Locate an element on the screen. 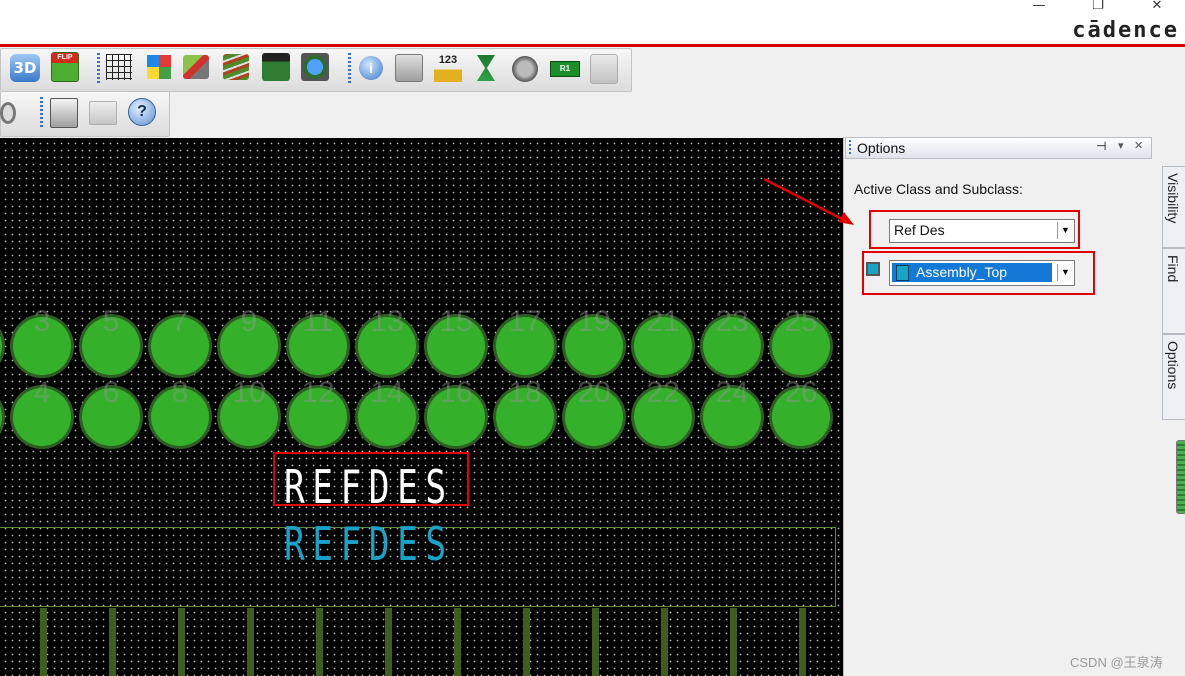 Image resolution: width=1185 pixels, height=676 pixels. pad-number: 11 is located at coordinates (318, 321).